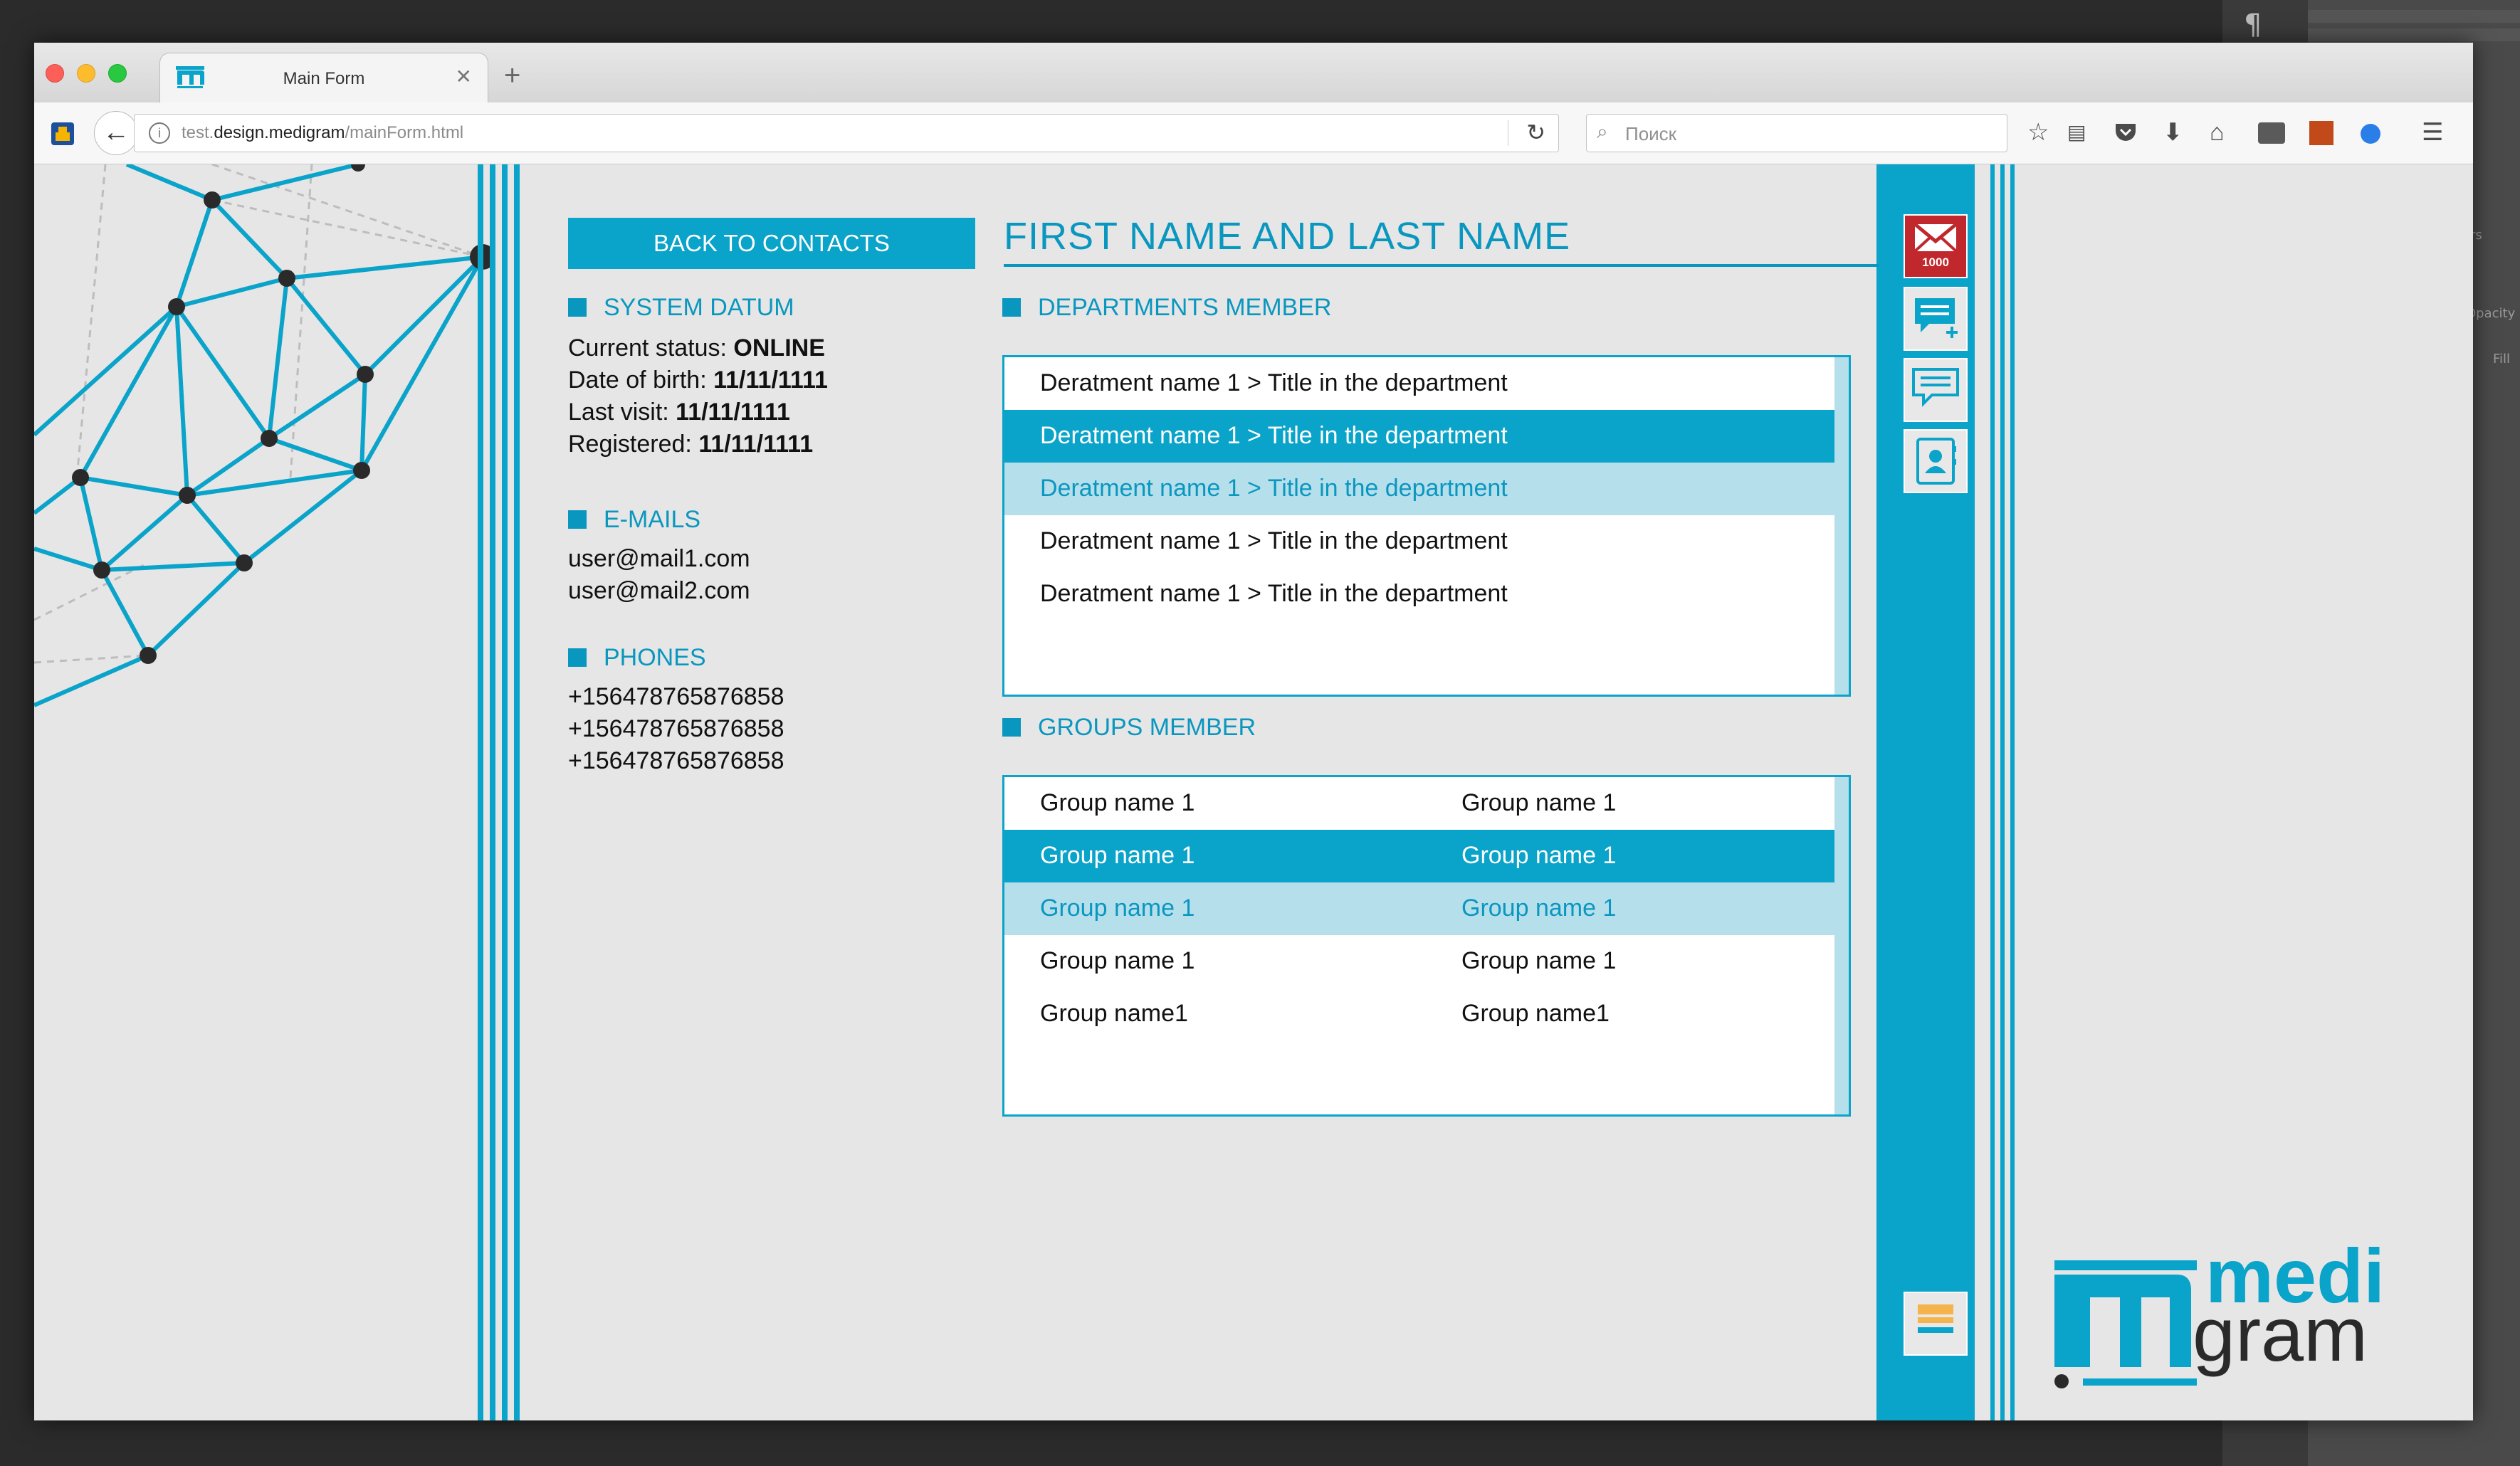  I want to click on chat-icon, so click(2370, 134).